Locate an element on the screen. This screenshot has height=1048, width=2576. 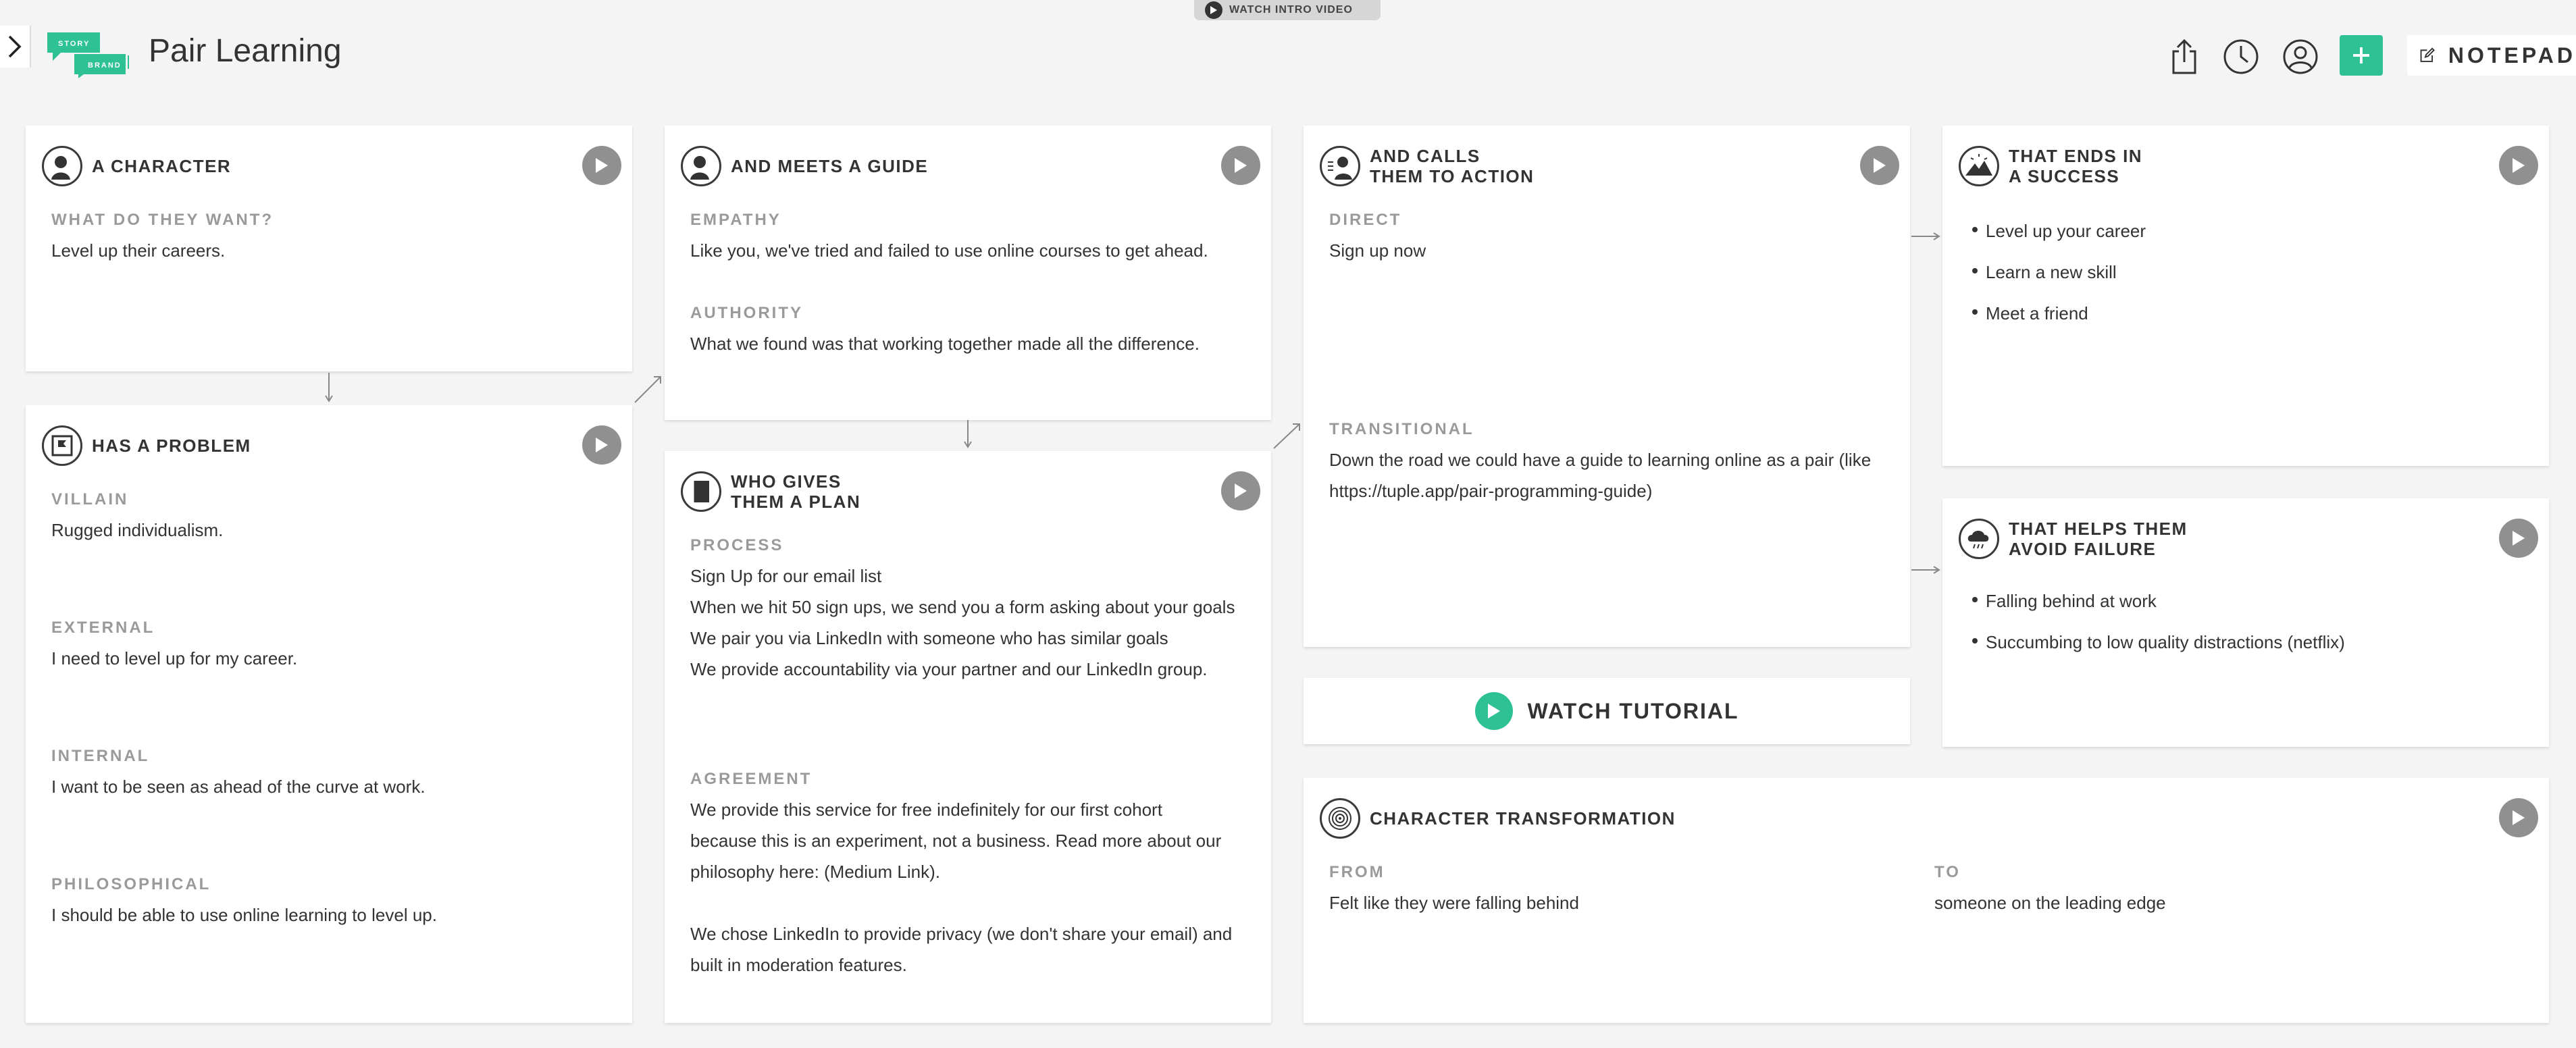
from-text: Felt like they were falling behind is located at coordinates (1619, 903).